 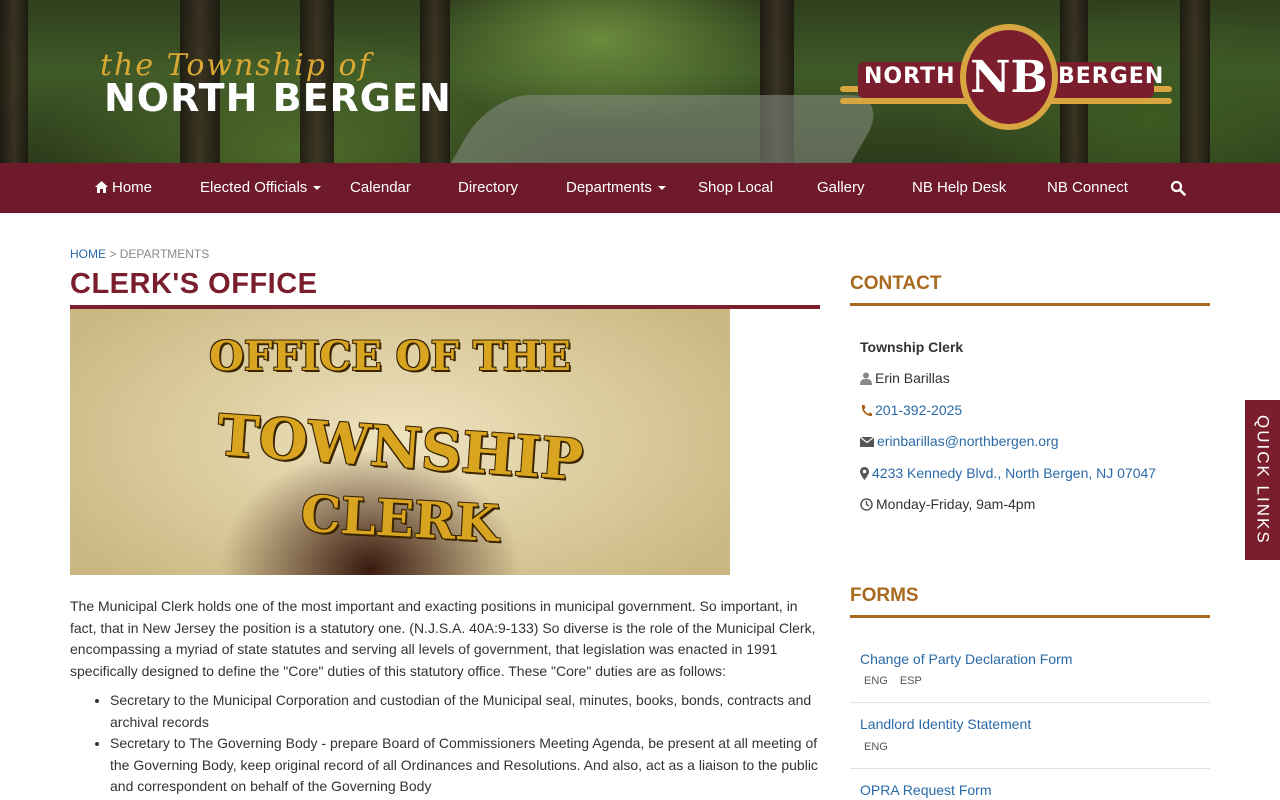 I want to click on form-link-landlord-identity: Landlord Identity Statement, so click(x=945, y=724).